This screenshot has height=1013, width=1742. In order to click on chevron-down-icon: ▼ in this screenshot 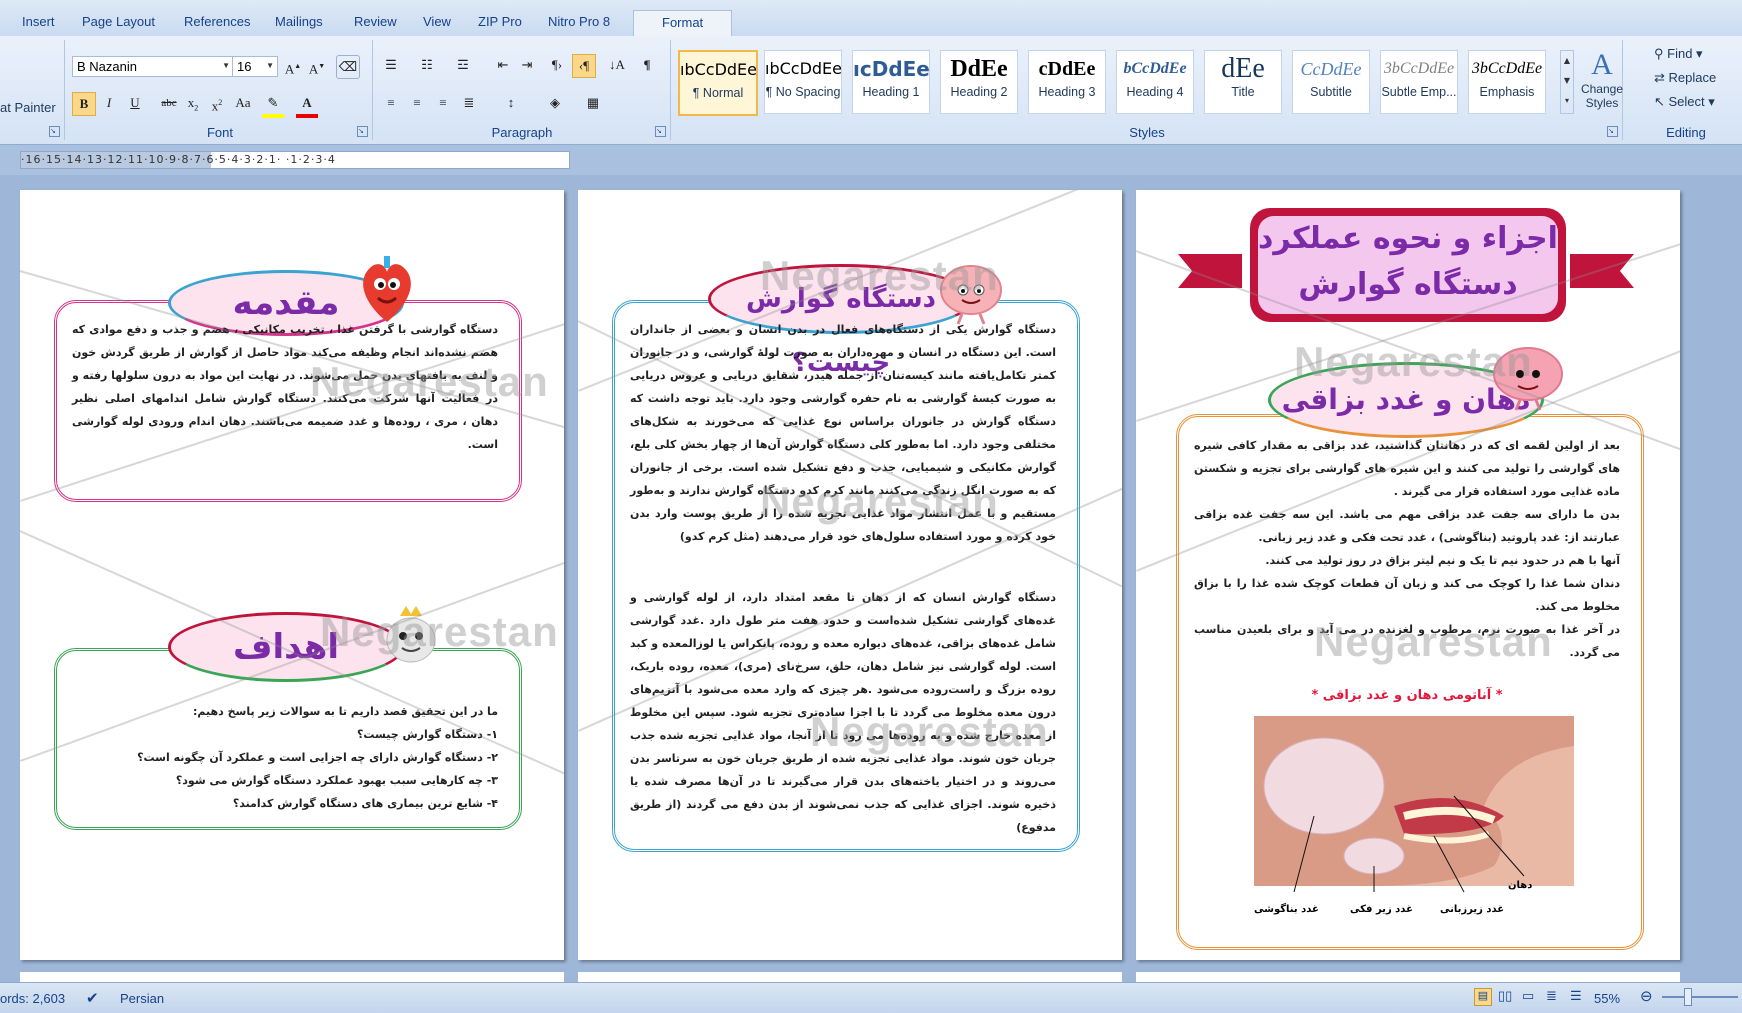, I will do `click(226, 65)`.